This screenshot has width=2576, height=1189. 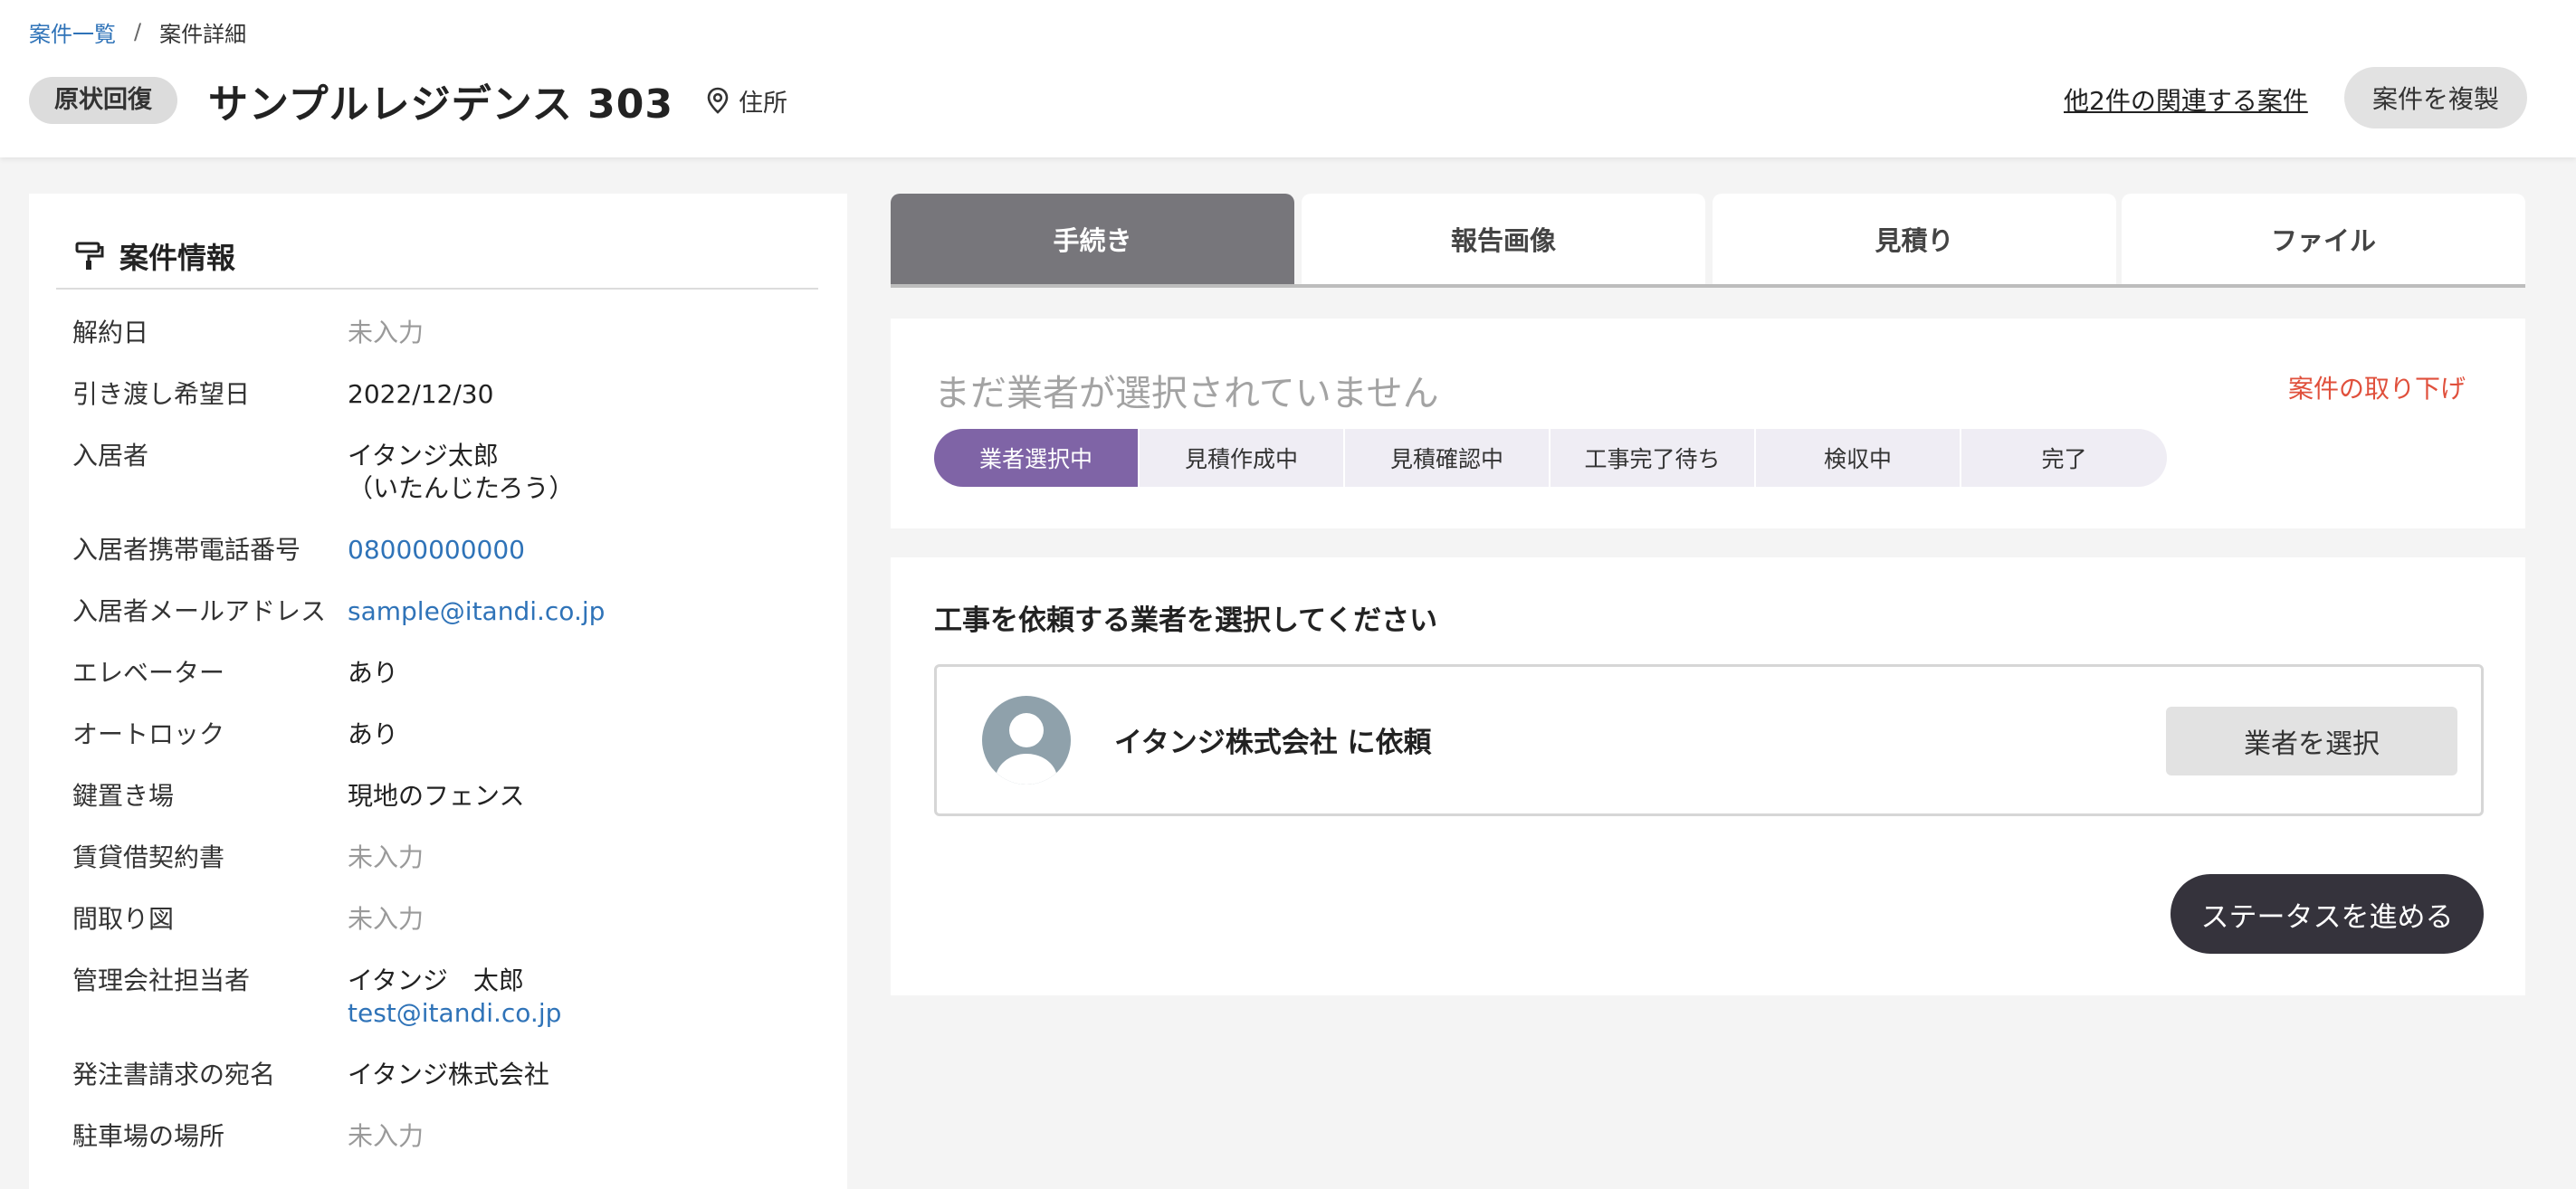 What do you see at coordinates (72, 32) in the screenshot?
I see `breadcrumb-case-list-link: 案件一覧` at bounding box center [72, 32].